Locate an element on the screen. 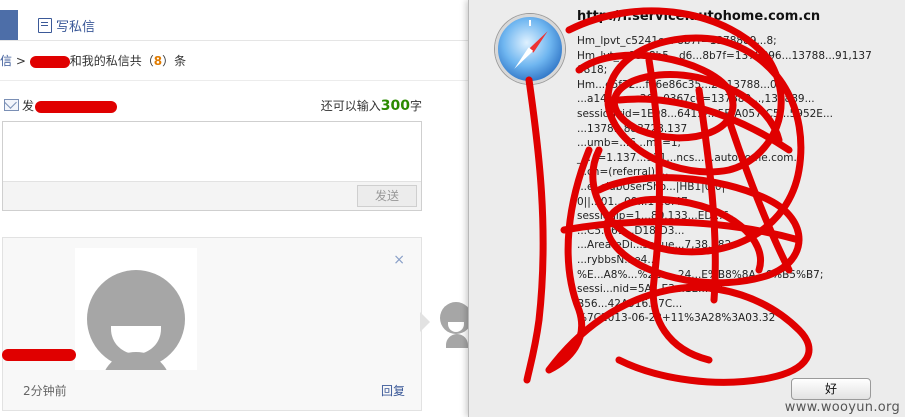  divider is located at coordinates (235, 80).